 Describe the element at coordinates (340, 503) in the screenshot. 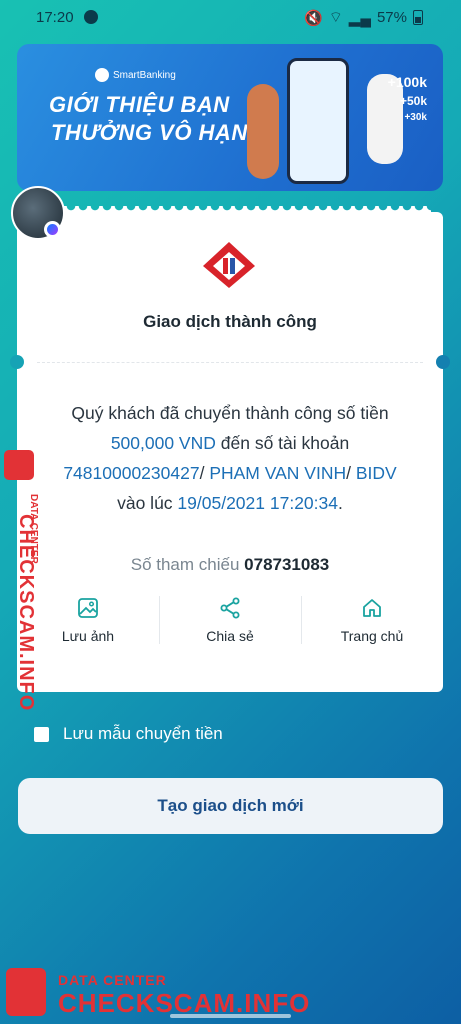

I see `message-text: .` at that location.